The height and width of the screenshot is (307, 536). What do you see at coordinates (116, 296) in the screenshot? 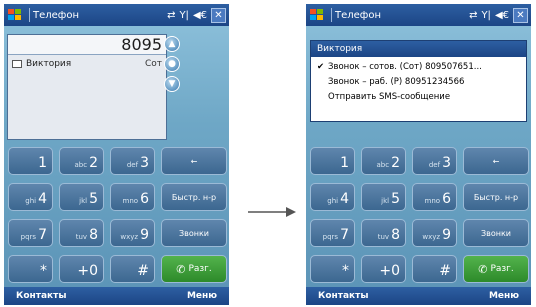
I see `softkey-bar: Контакты Меню` at bounding box center [116, 296].